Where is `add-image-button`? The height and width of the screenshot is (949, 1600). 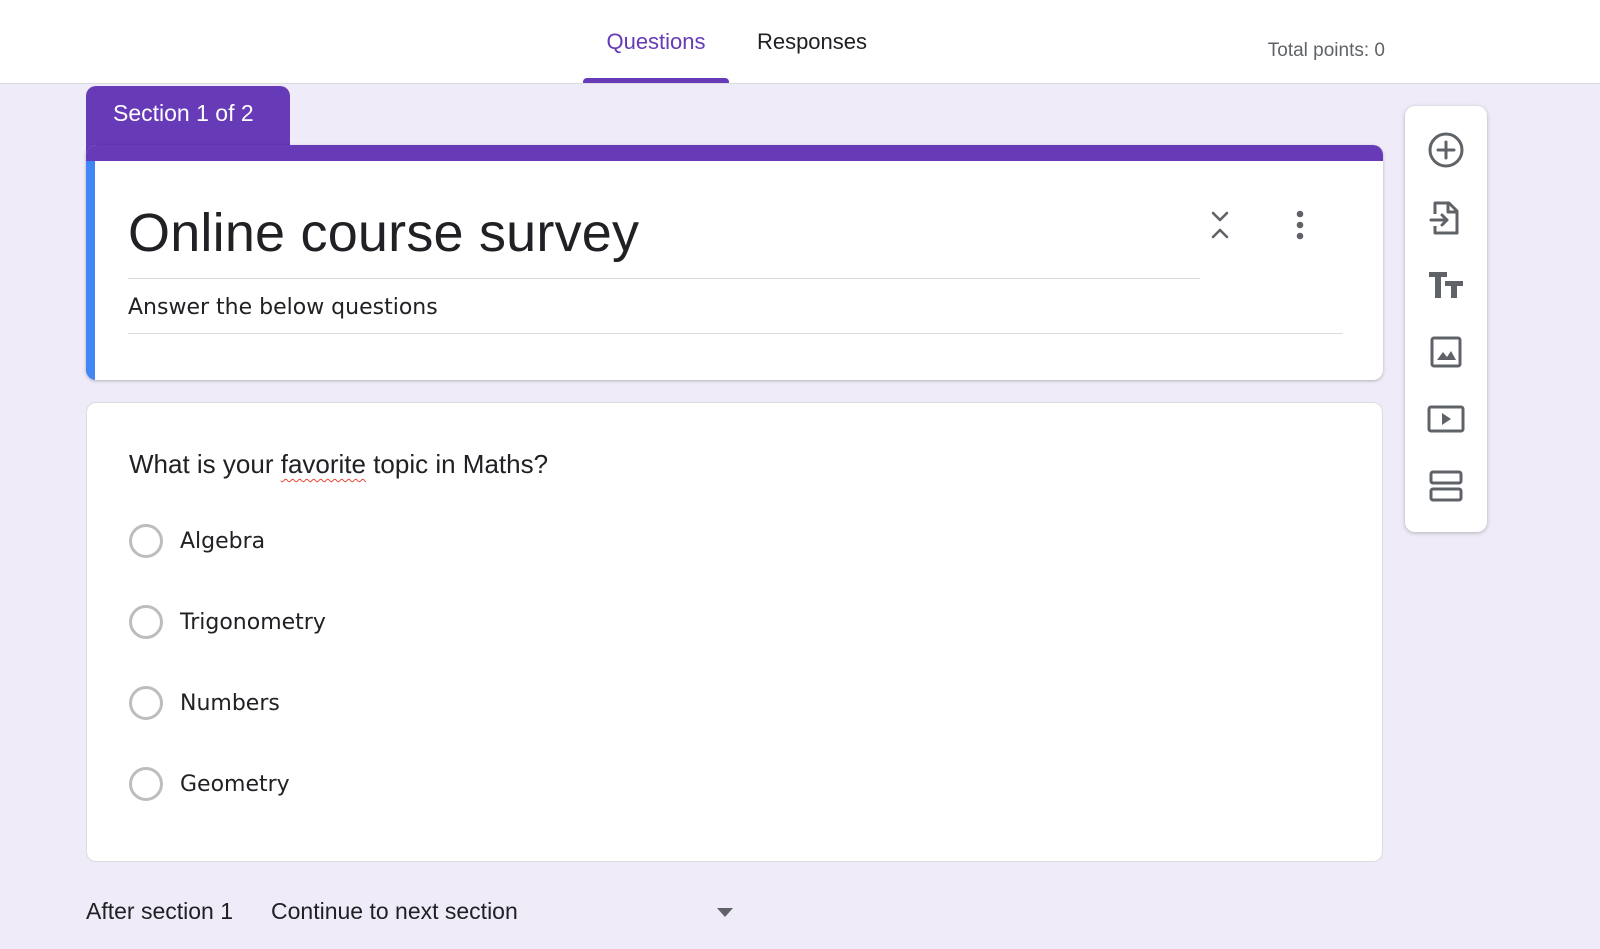
add-image-button is located at coordinates (1446, 352).